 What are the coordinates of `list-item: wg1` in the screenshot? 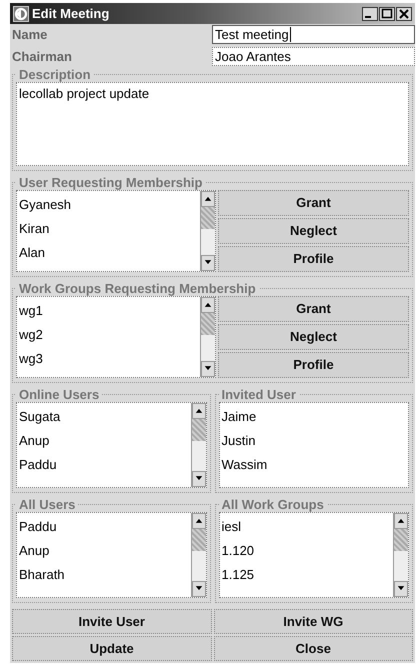 It's located at (108, 310).